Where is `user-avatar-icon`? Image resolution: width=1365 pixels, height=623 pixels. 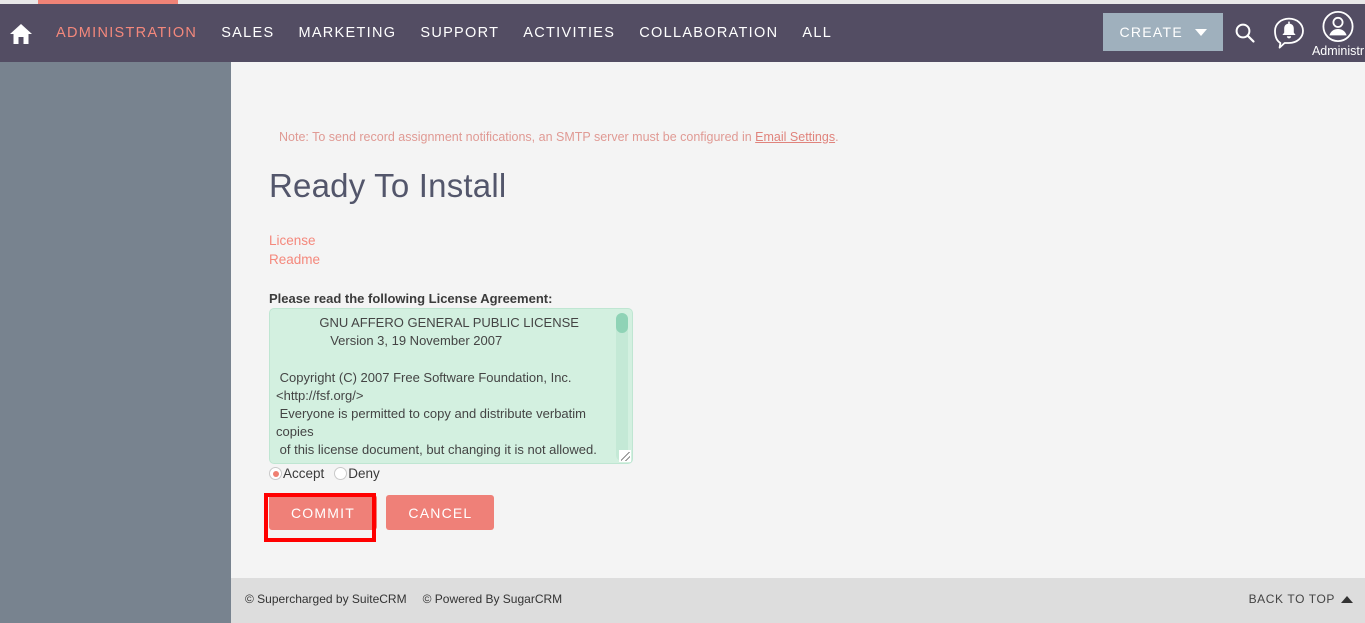 user-avatar-icon is located at coordinates (1338, 26).